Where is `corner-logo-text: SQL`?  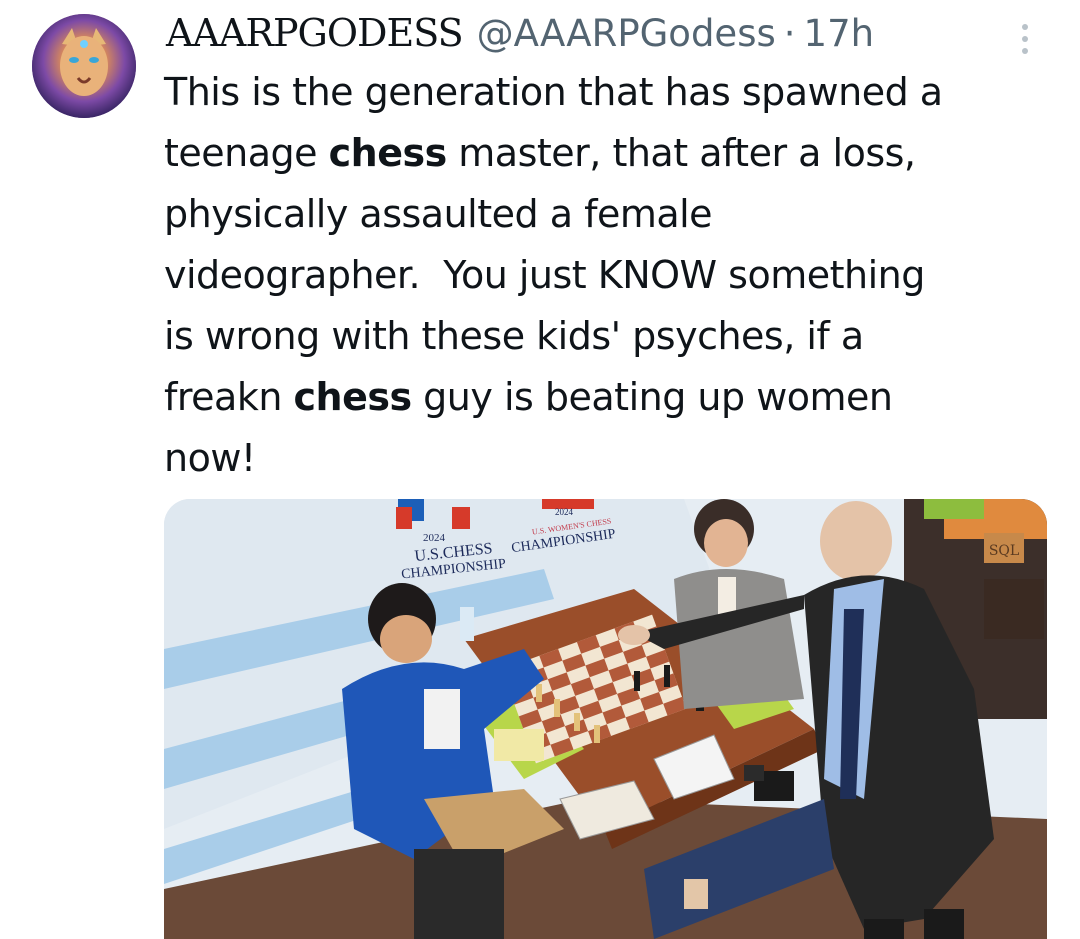
corner-logo-text: SQL is located at coordinates (1004, 551).